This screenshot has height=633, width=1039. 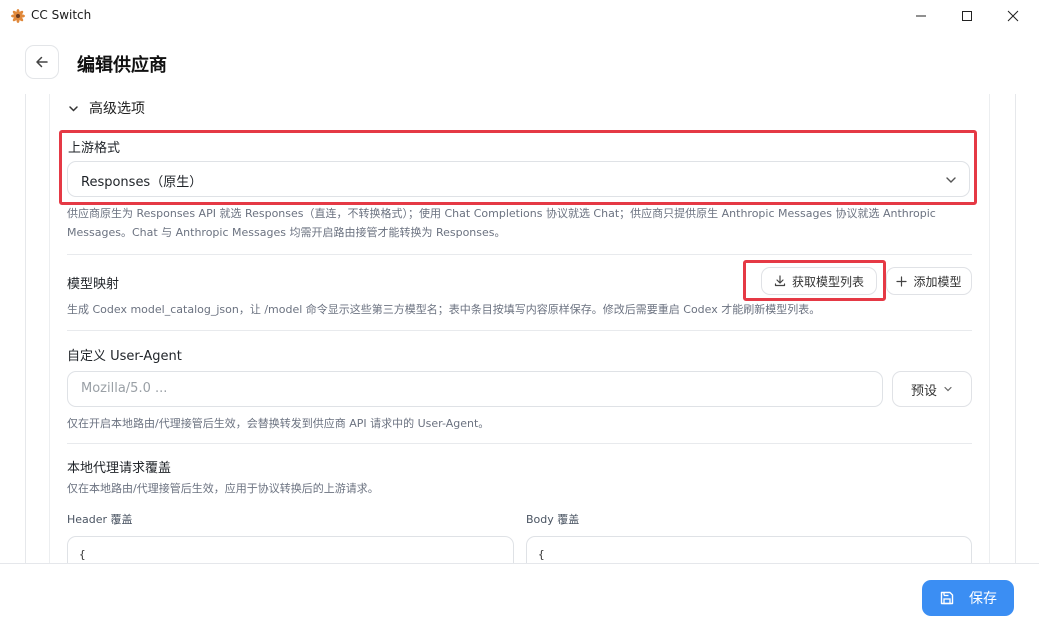 What do you see at coordinates (223, 488) in the screenshot?
I see `proxy-override-hint: 仅在本地路由/代理接管后生效，应用于协议转换后的上游请求。` at bounding box center [223, 488].